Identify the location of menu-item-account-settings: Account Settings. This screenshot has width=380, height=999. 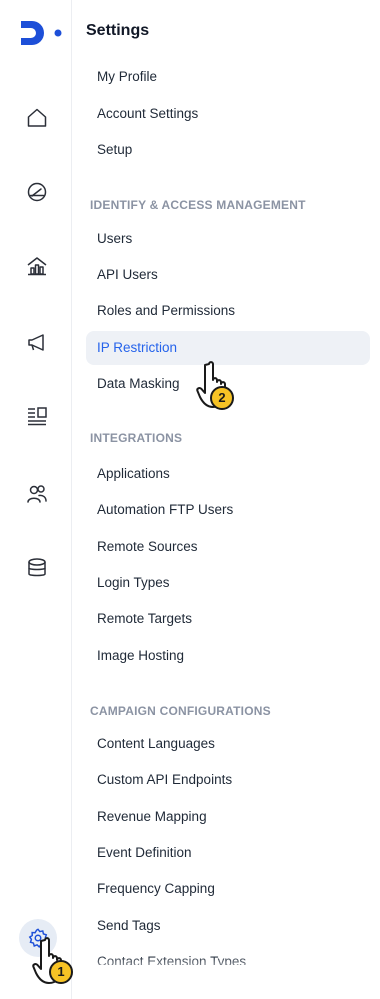
(228, 114).